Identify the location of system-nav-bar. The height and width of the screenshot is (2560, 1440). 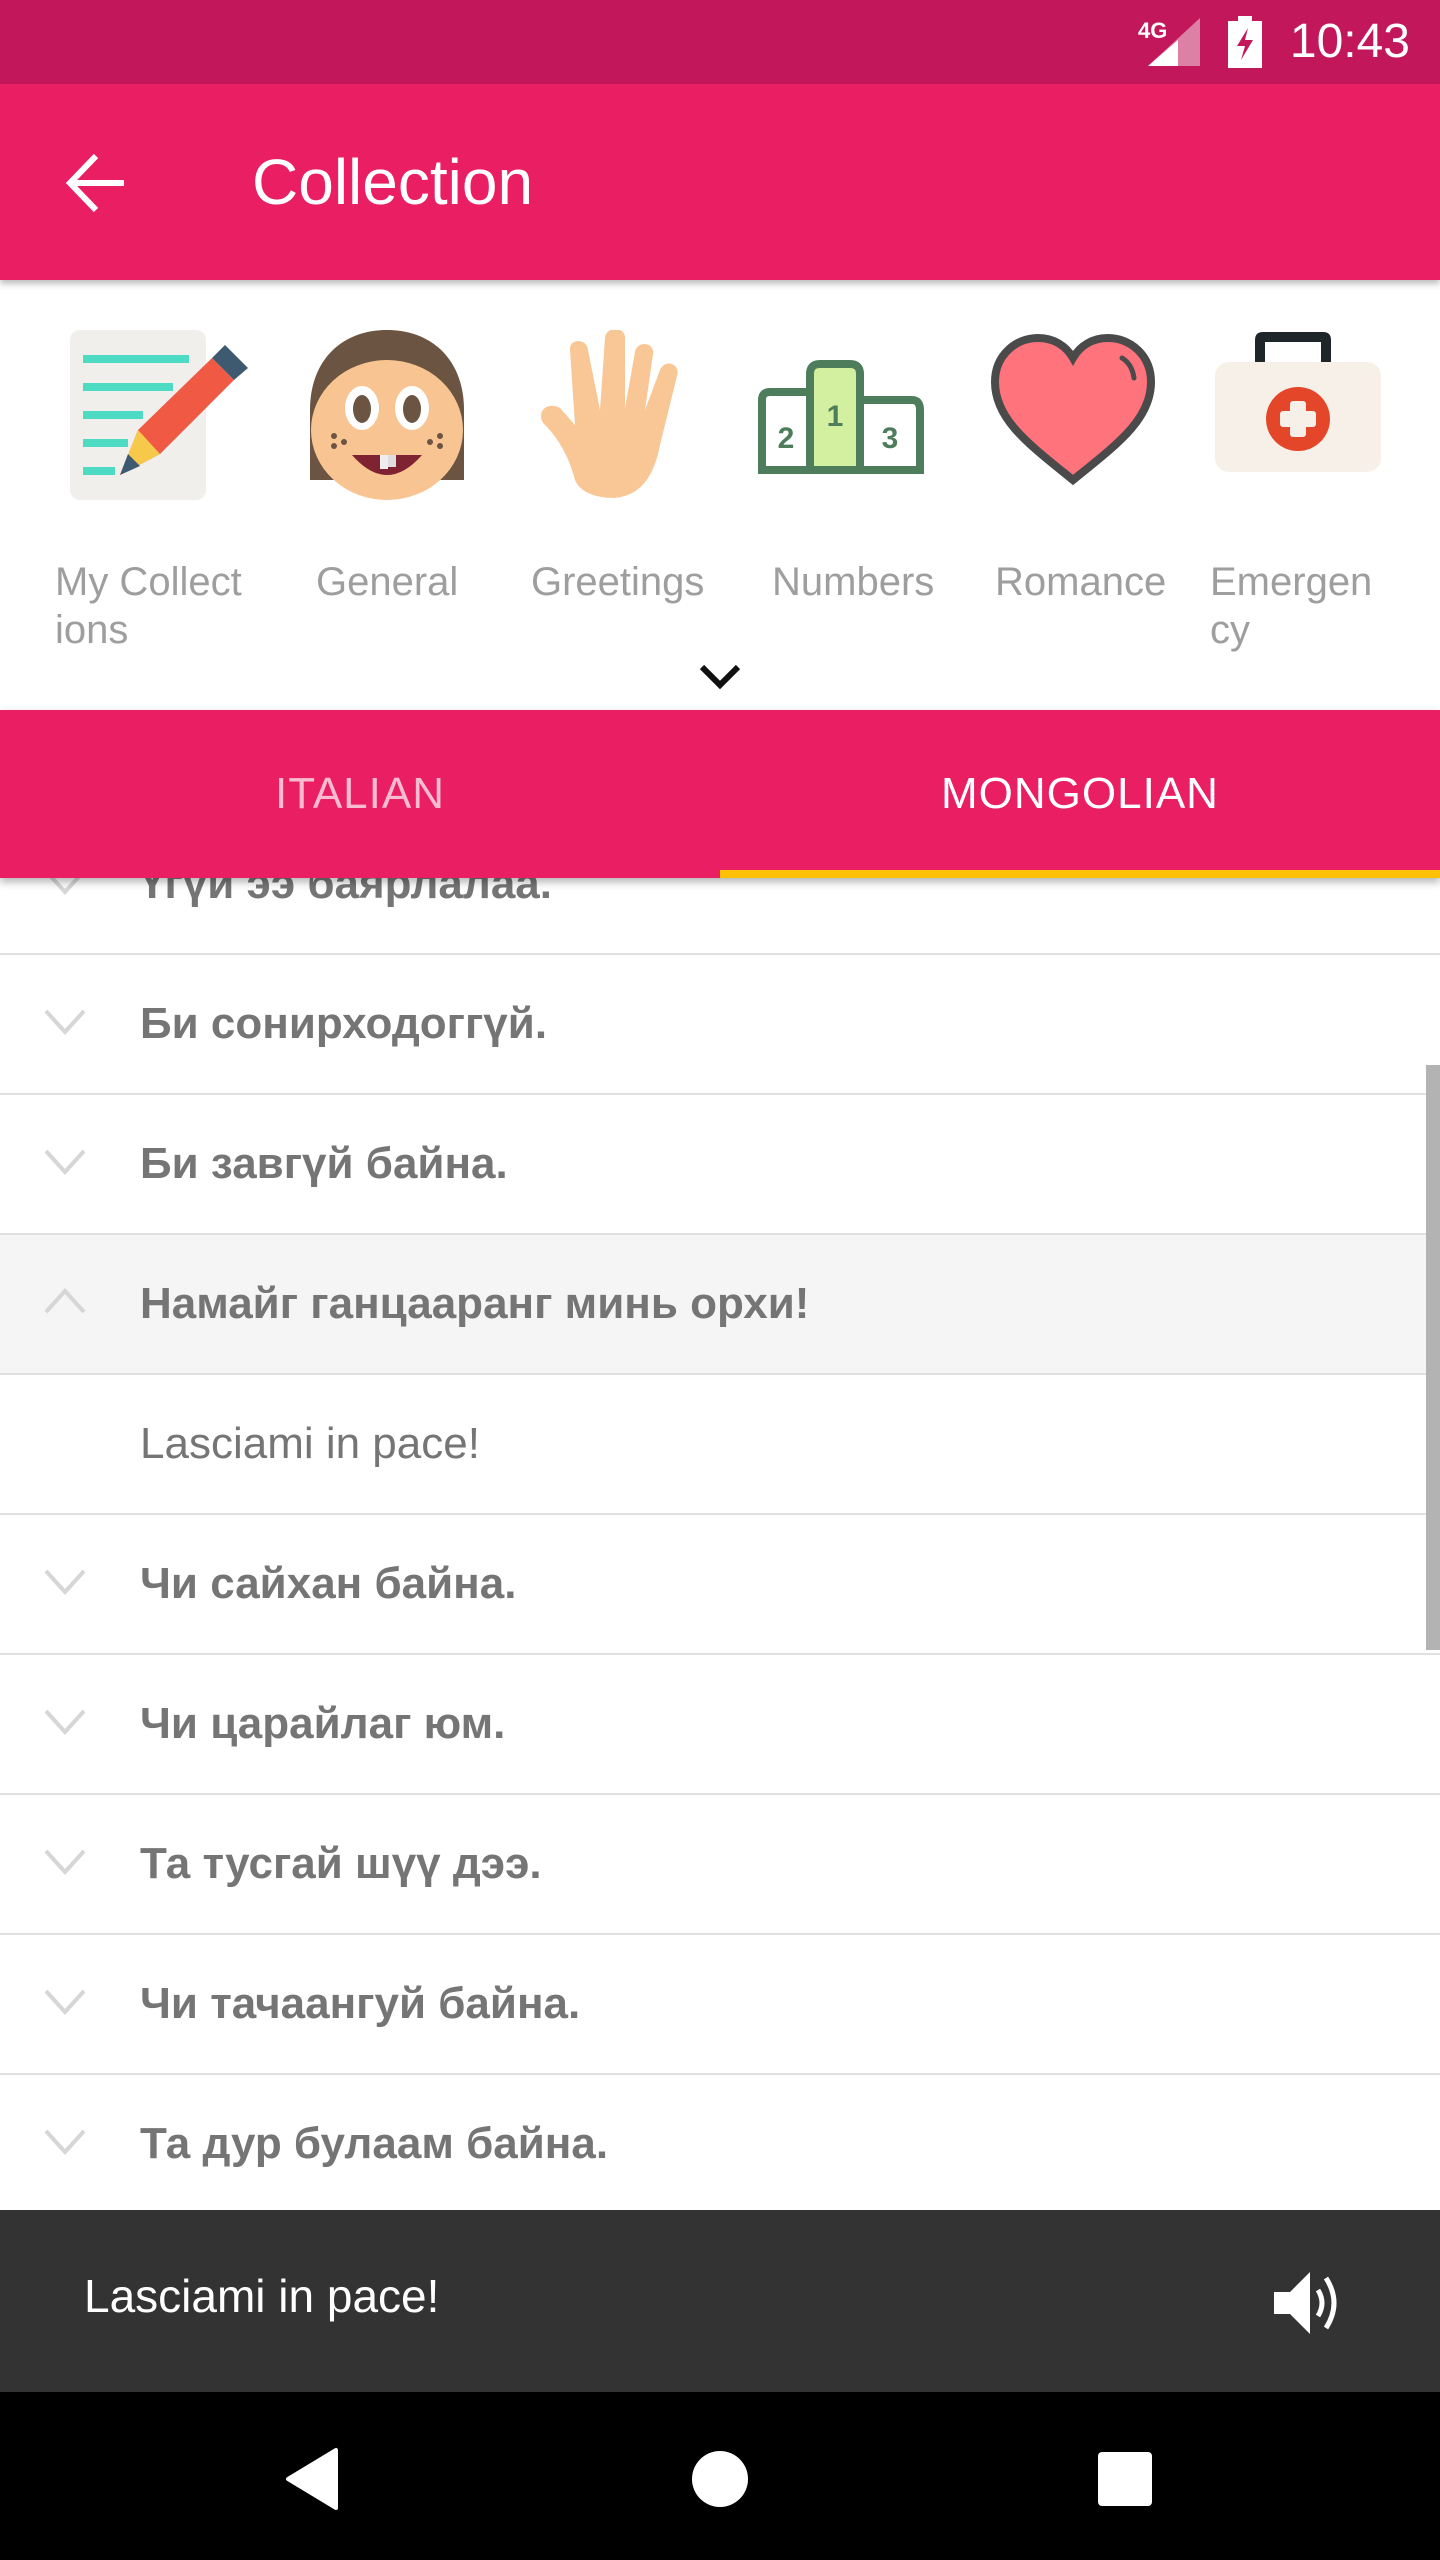
(720, 2476).